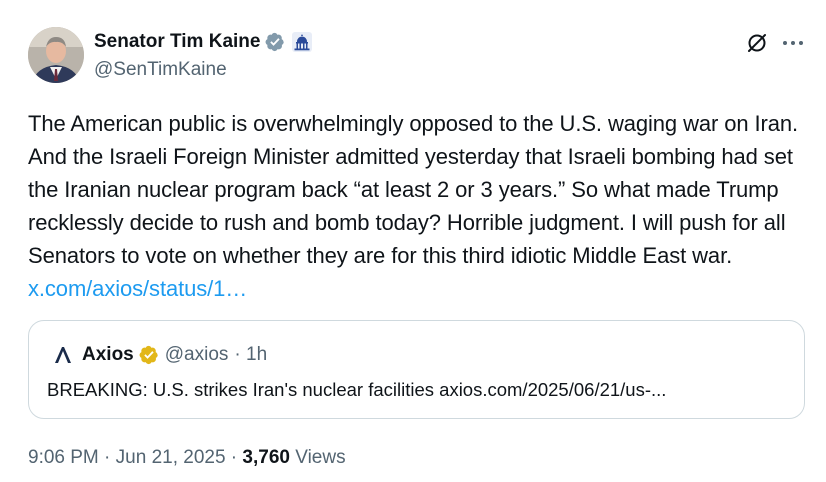 The height and width of the screenshot is (482, 826). I want to click on verified-gold-badge-icon, so click(149, 355).